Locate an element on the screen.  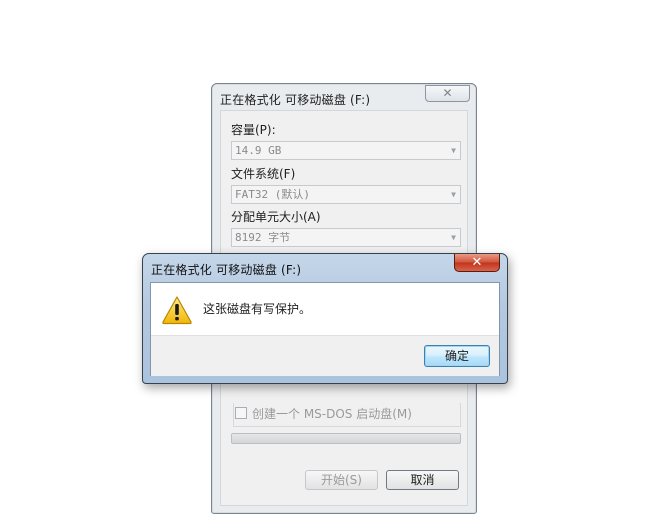
allocation-unit-select: 8192 字节 ▼ is located at coordinates (346, 237).